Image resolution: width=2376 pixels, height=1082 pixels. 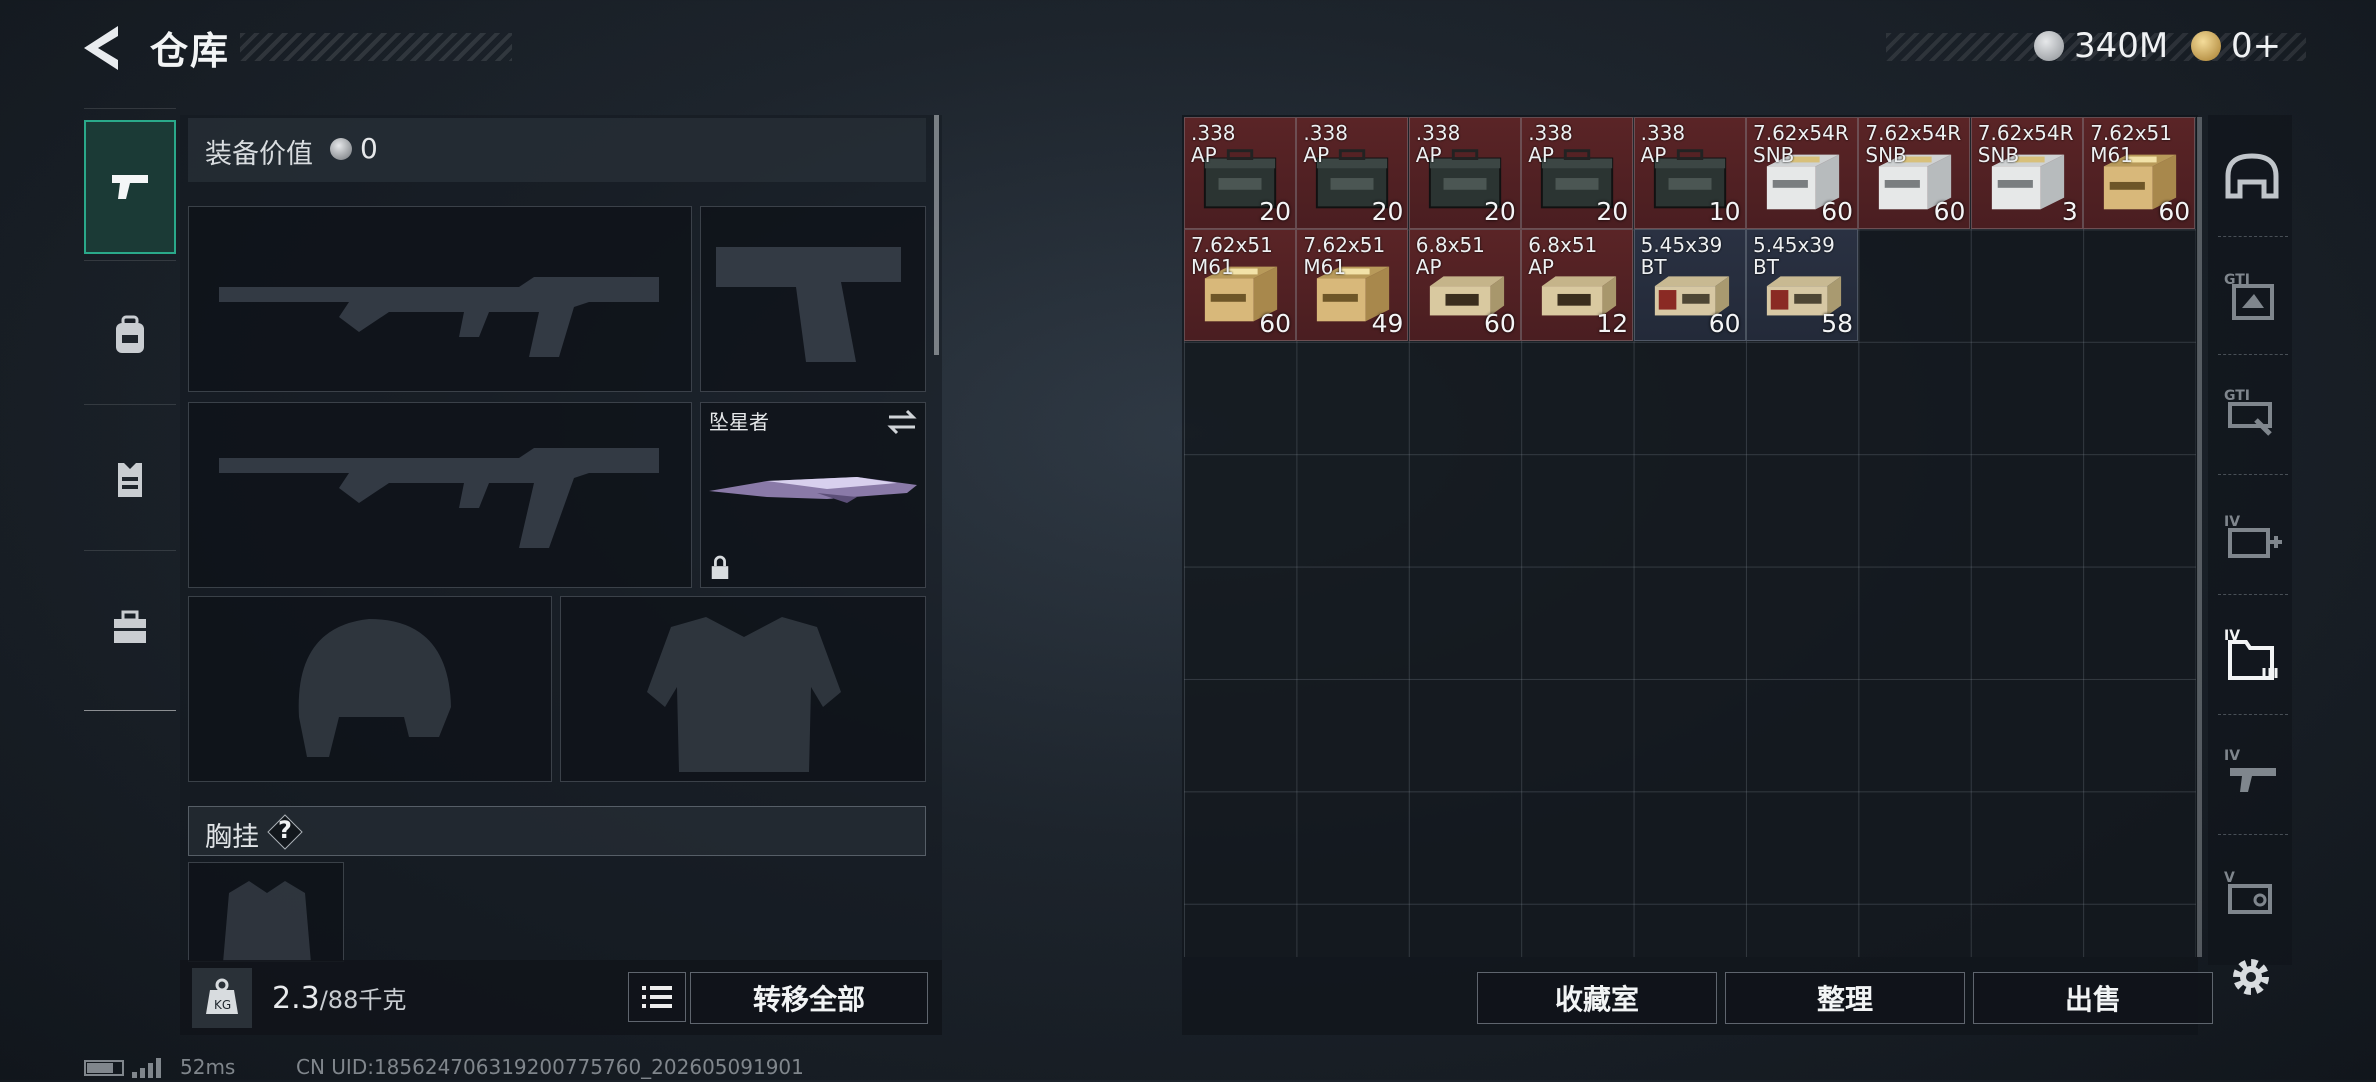 I want to click on backpack-icon, so click(x=130, y=334).